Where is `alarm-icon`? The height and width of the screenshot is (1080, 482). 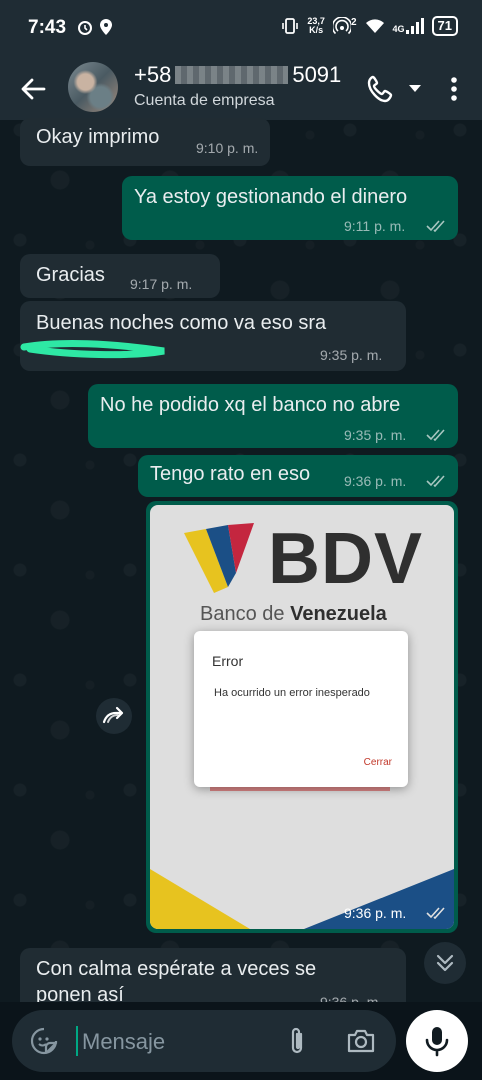
alarm-icon is located at coordinates (85, 28).